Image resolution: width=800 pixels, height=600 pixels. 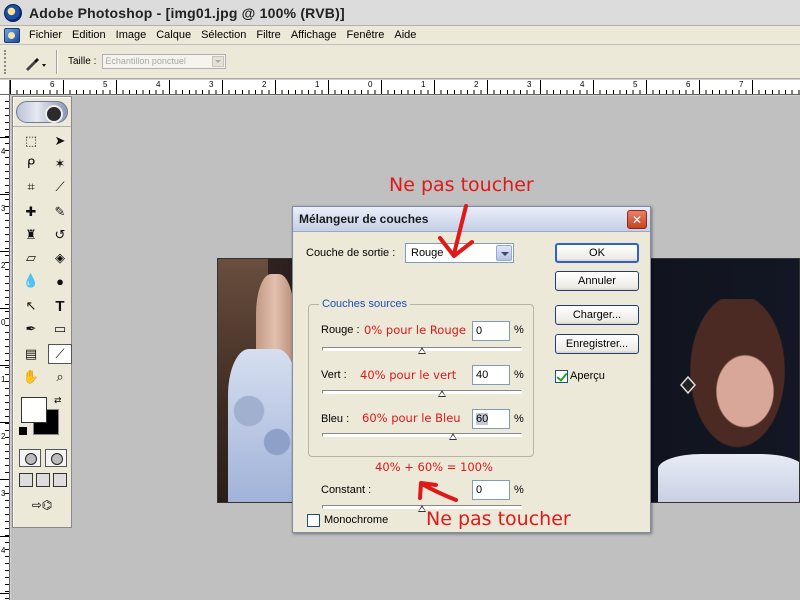 I want to click on green-slider-thumb, so click(x=442, y=393).